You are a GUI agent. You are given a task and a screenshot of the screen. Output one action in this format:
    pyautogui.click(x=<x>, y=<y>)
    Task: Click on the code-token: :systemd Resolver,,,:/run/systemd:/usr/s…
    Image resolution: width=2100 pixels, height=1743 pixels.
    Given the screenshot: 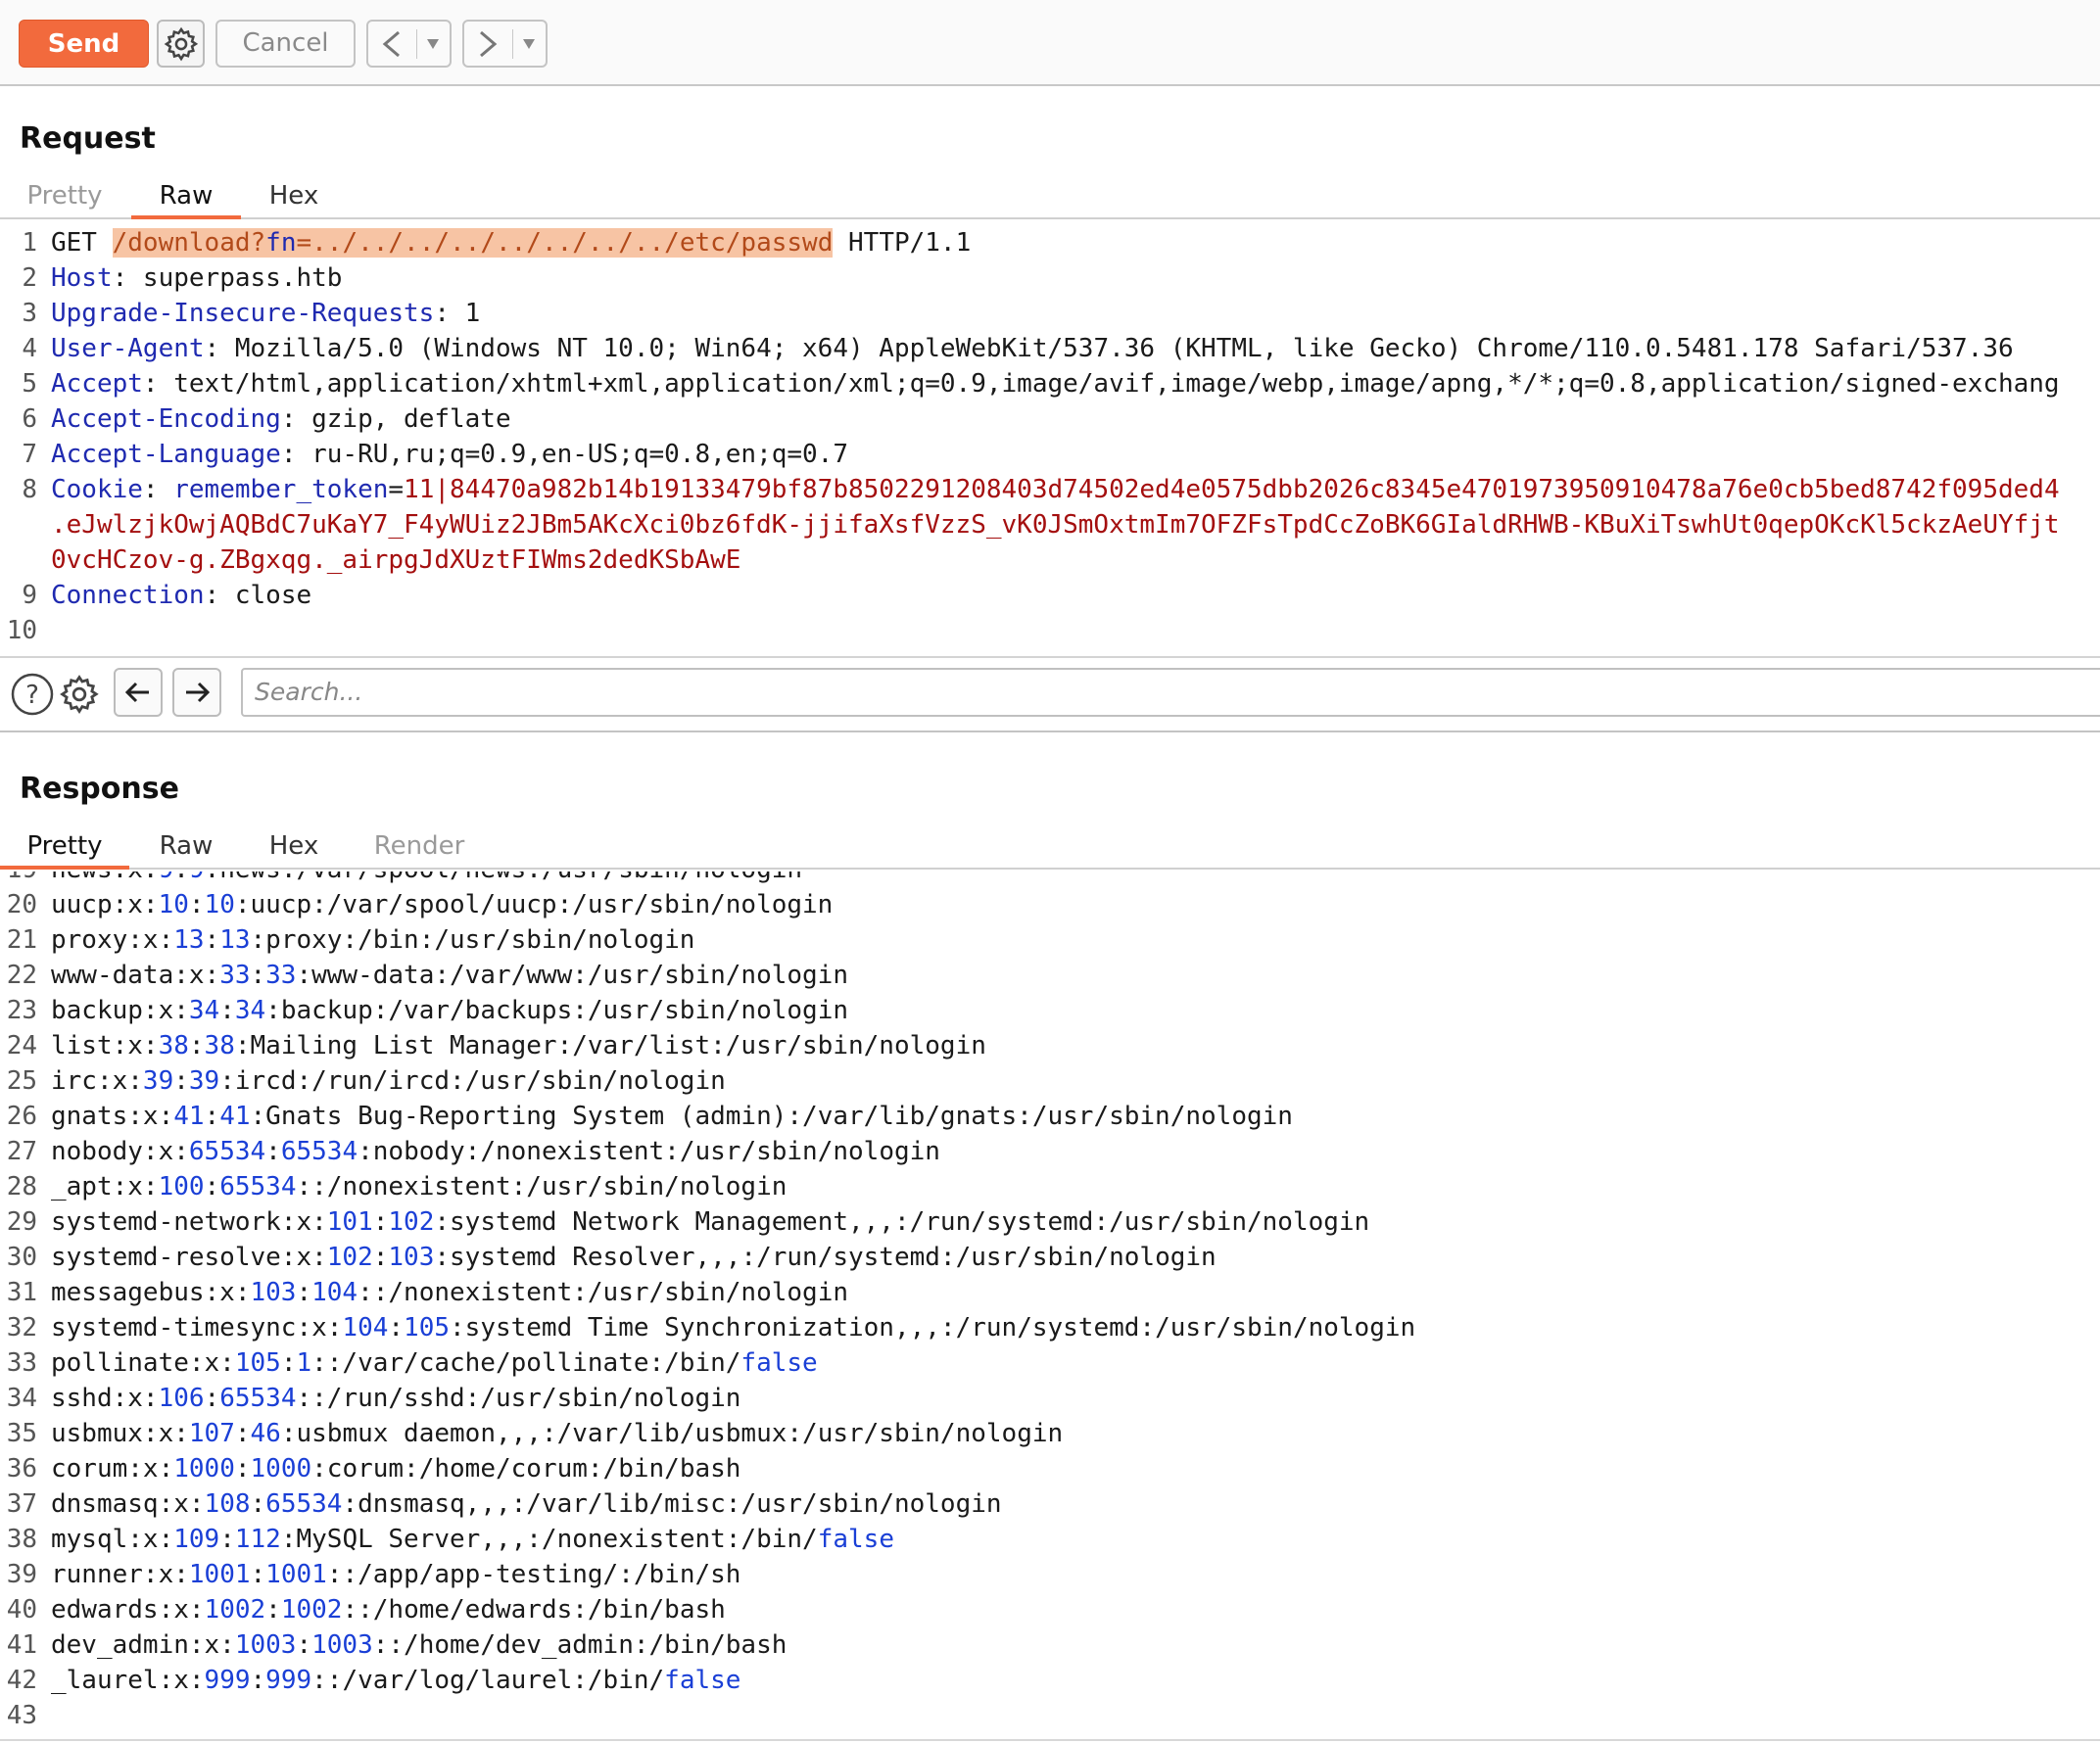 What is the action you would take?
    pyautogui.click(x=825, y=1257)
    